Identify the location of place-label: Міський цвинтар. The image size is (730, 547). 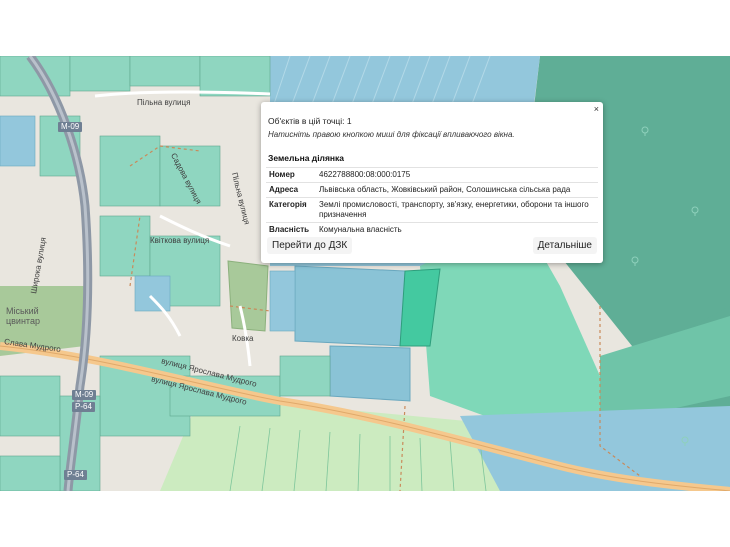
(23, 316).